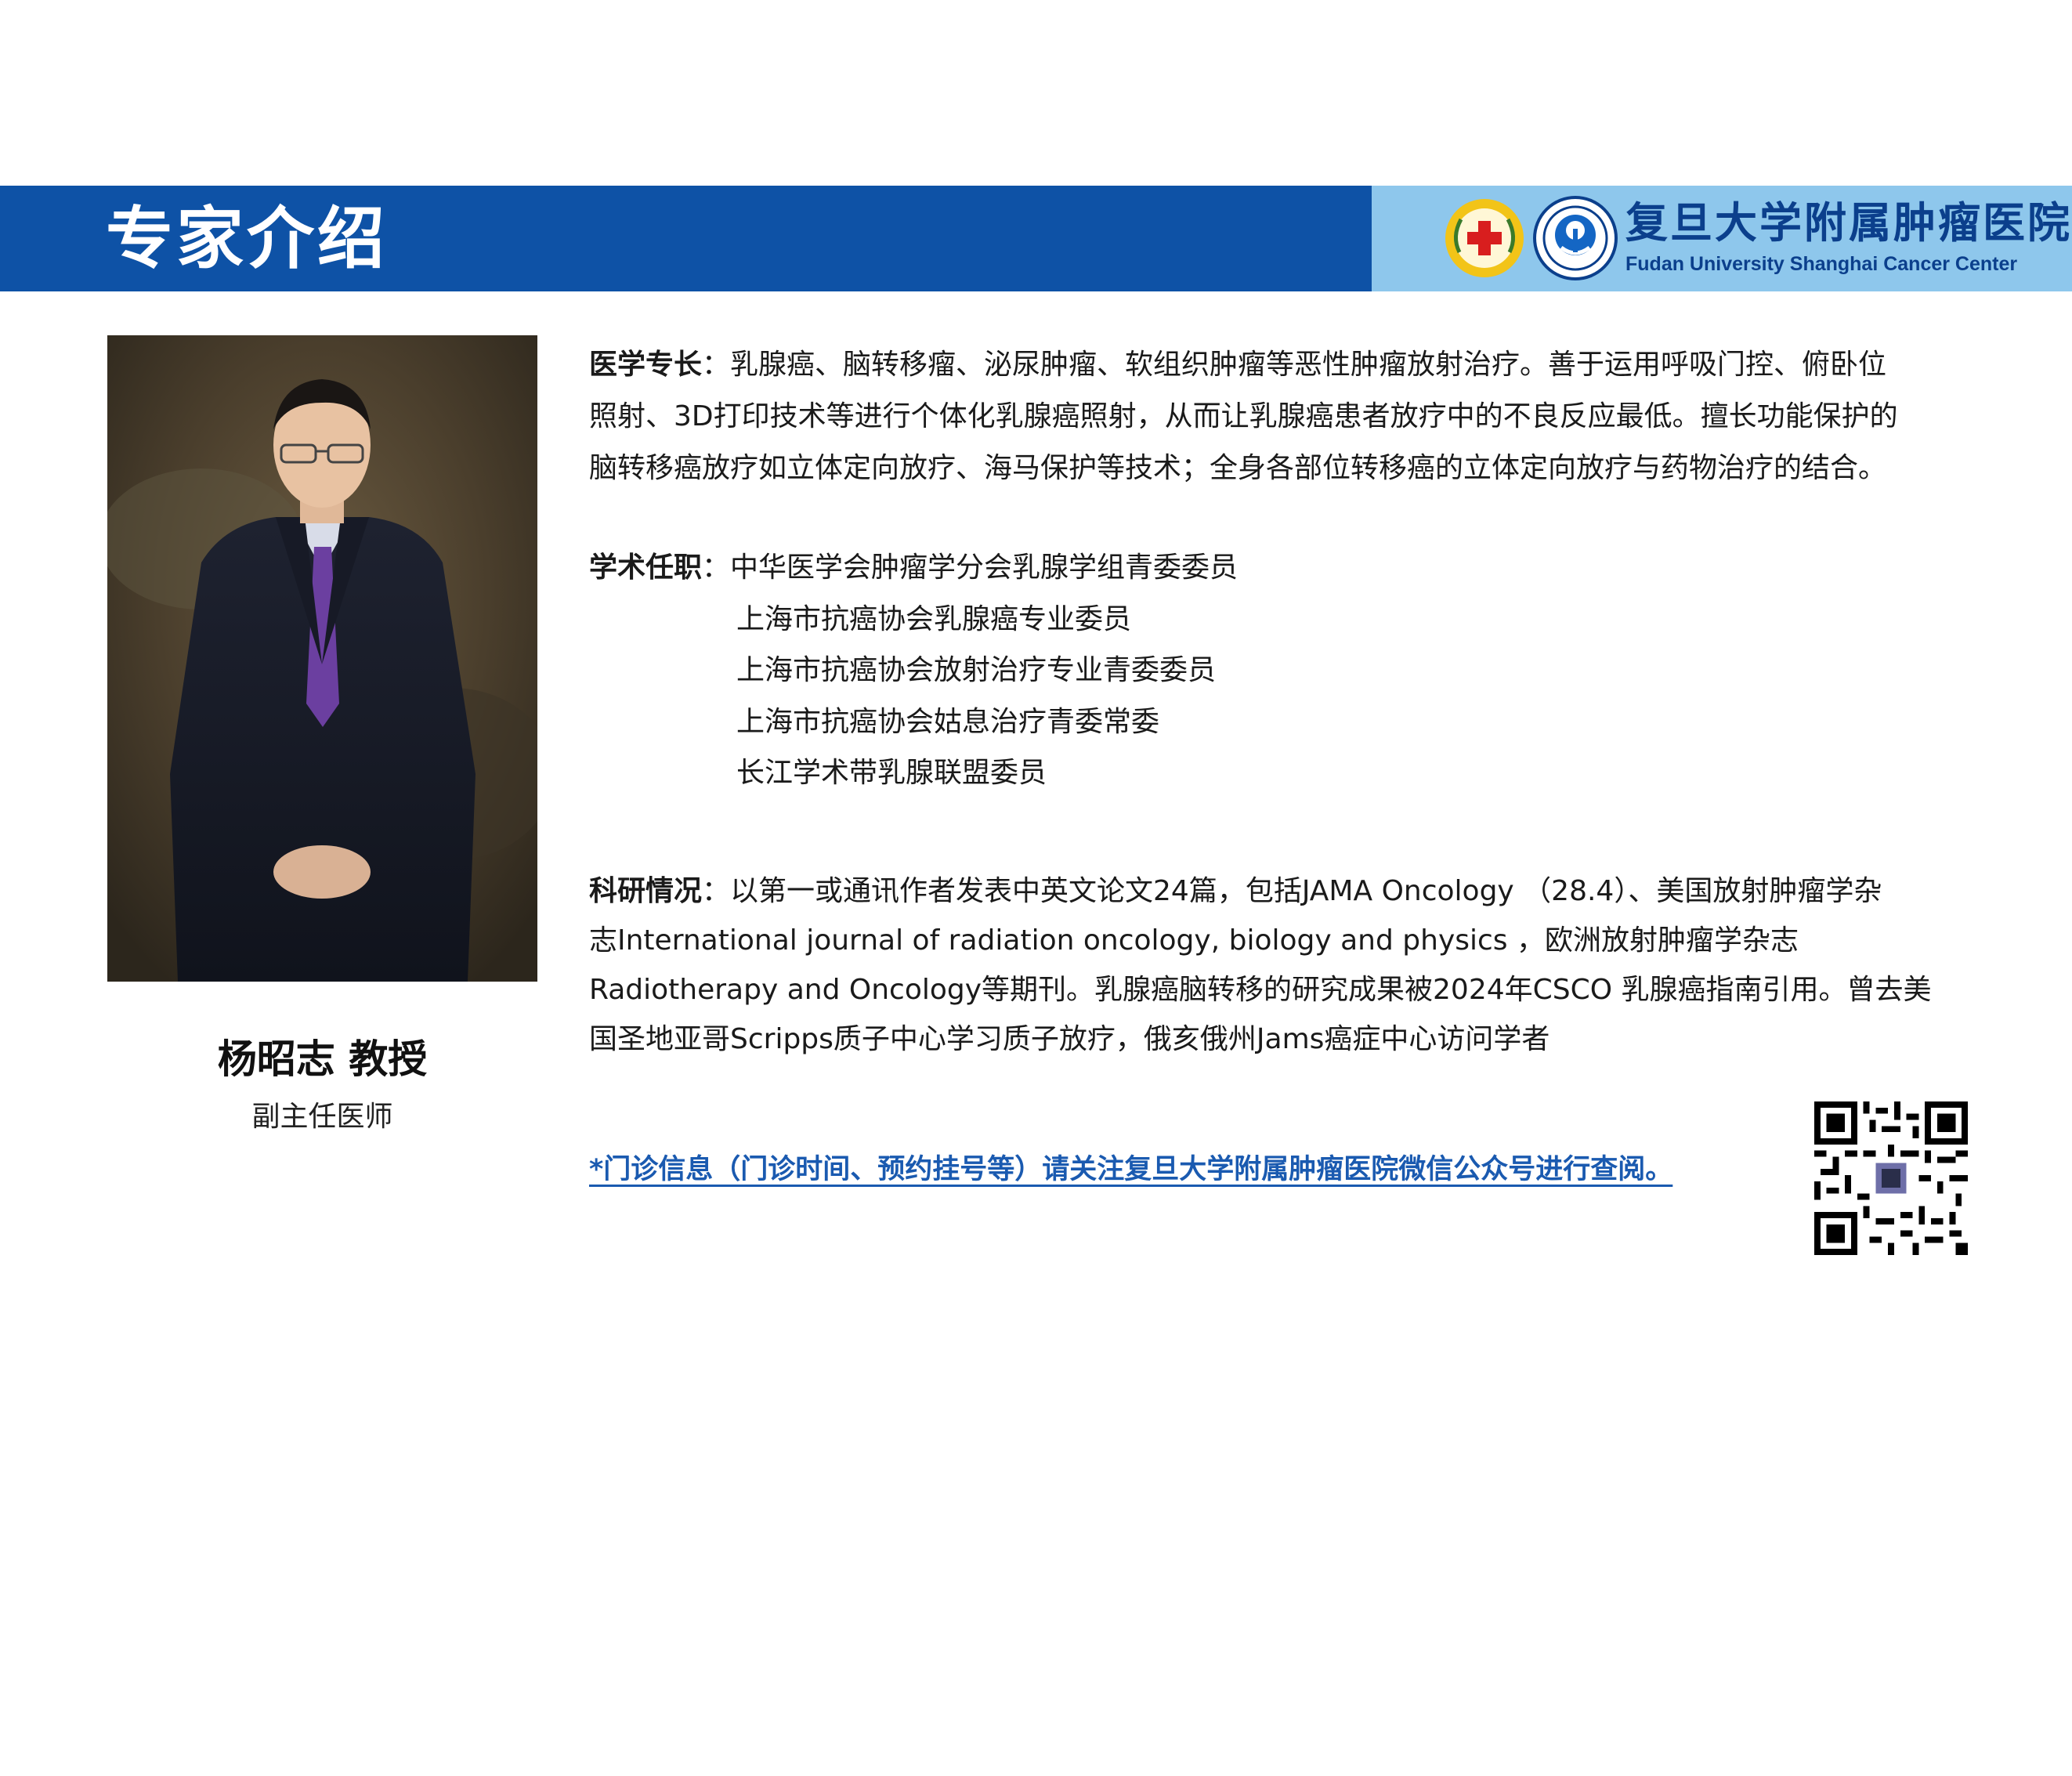 The height and width of the screenshot is (1776, 2072). I want to click on research-line-4: 国圣地亚哥Scripps质子中心学习质子放疗，俄亥俄州Jams癌症中心访问学者, so click(1069, 1039).